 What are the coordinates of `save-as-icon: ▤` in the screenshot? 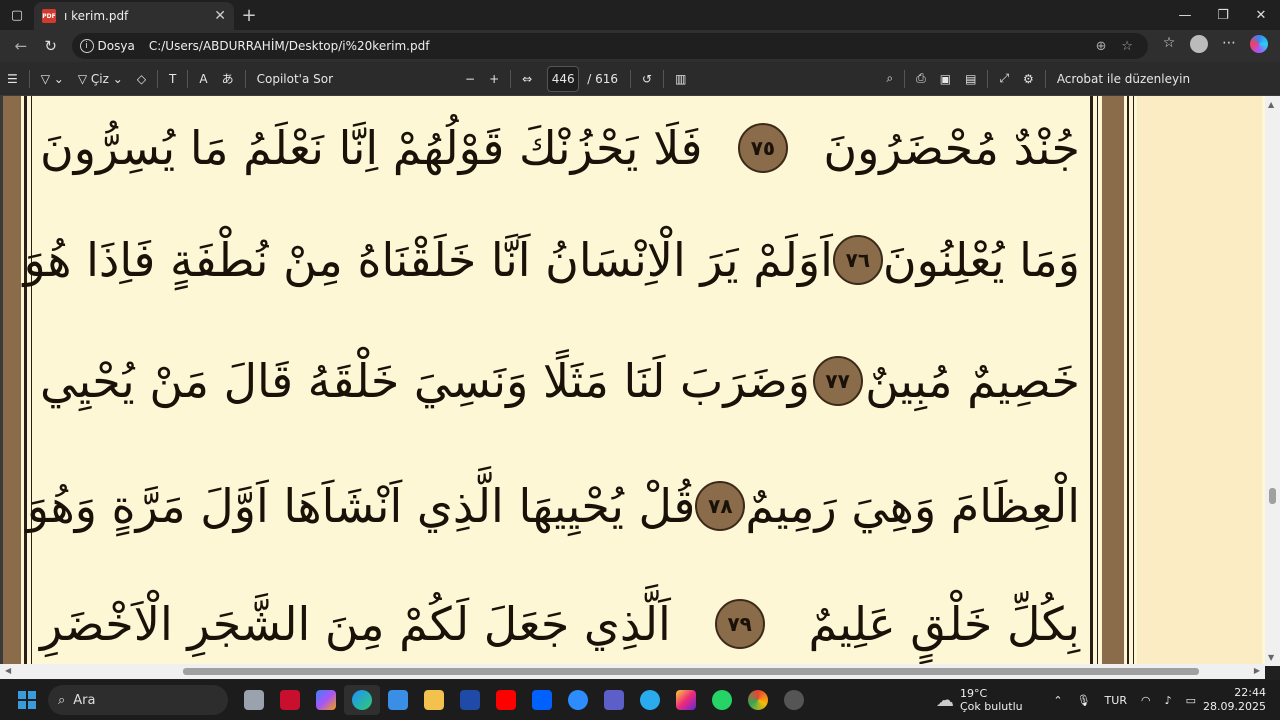 It's located at (970, 79).